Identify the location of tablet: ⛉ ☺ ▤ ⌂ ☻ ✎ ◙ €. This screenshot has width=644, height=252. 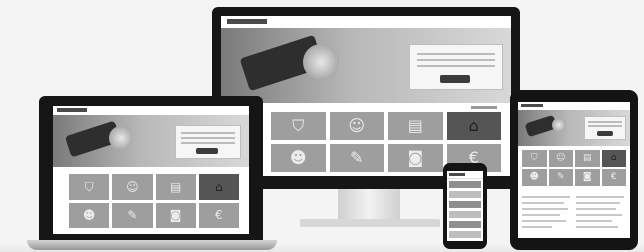
(574, 170).